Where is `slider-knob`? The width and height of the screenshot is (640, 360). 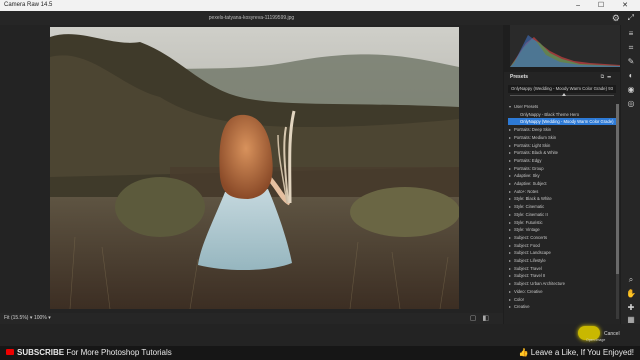
slider-knob is located at coordinates (564, 94).